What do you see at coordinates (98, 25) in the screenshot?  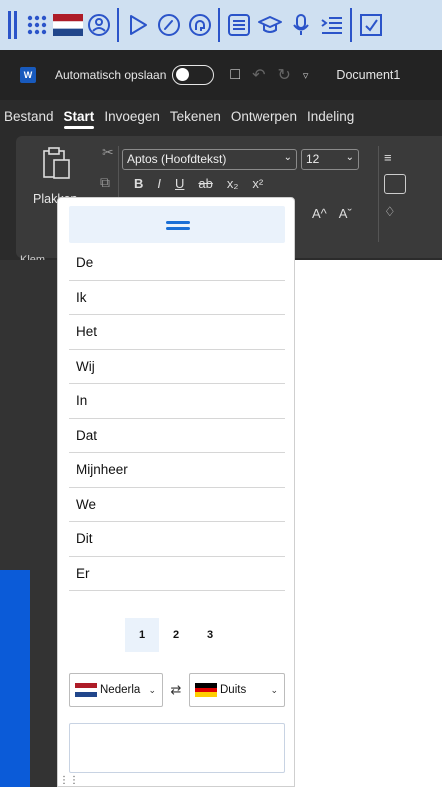 I see `speech-face-icon` at bounding box center [98, 25].